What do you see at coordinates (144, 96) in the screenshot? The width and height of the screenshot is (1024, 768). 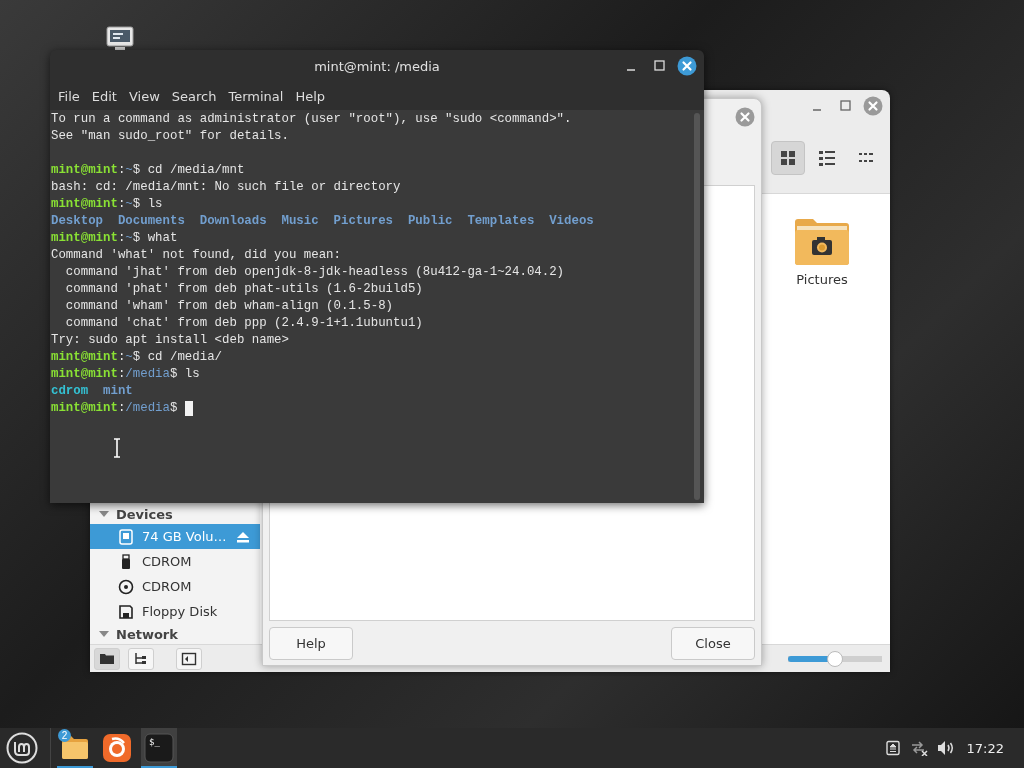 I see `menu-item: View` at bounding box center [144, 96].